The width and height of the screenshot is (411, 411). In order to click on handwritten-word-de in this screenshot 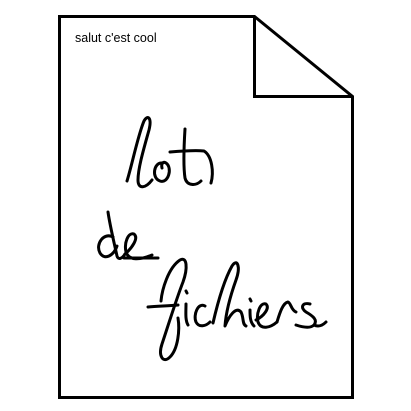, I will do `click(128, 235)`.